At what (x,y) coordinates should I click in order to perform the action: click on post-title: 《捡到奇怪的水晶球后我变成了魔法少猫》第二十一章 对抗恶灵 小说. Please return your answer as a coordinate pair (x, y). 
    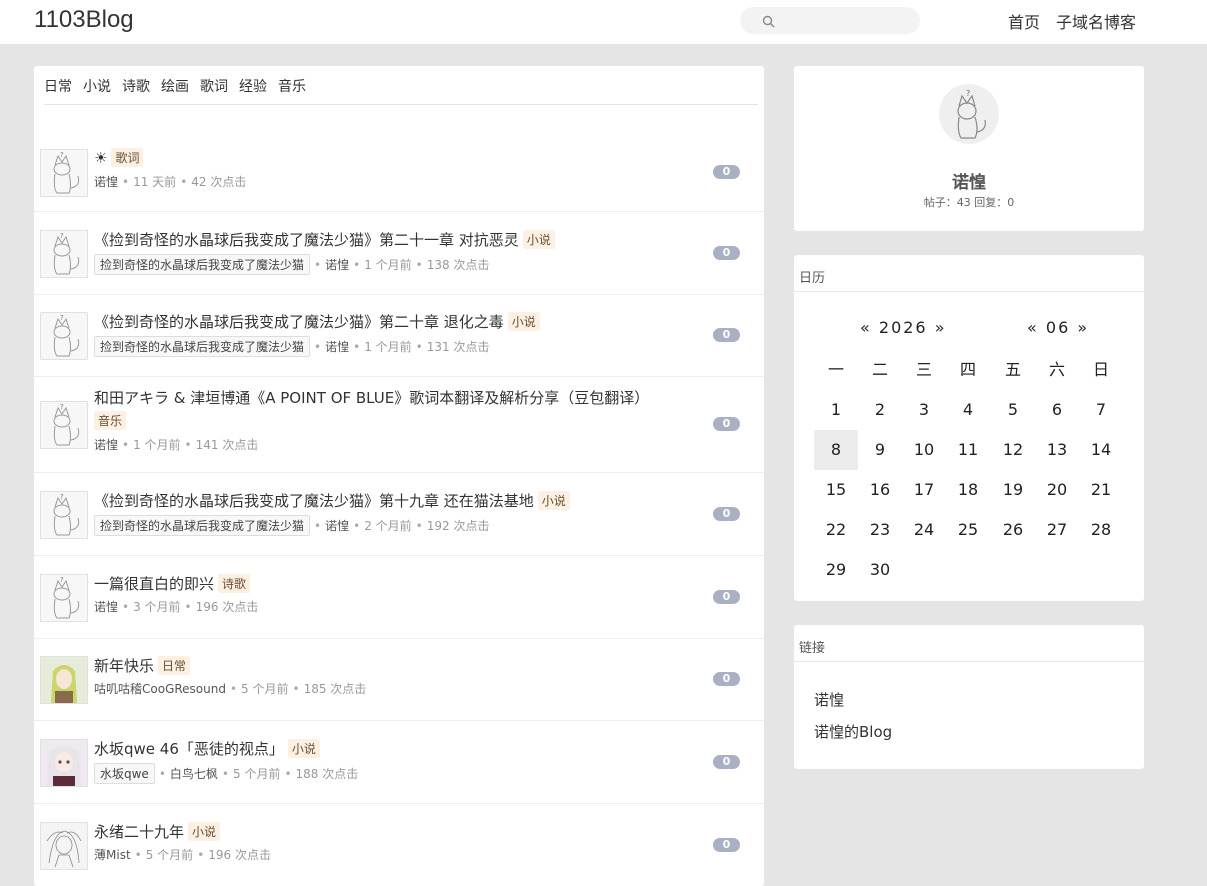
    Looking at the image, I should click on (324, 239).